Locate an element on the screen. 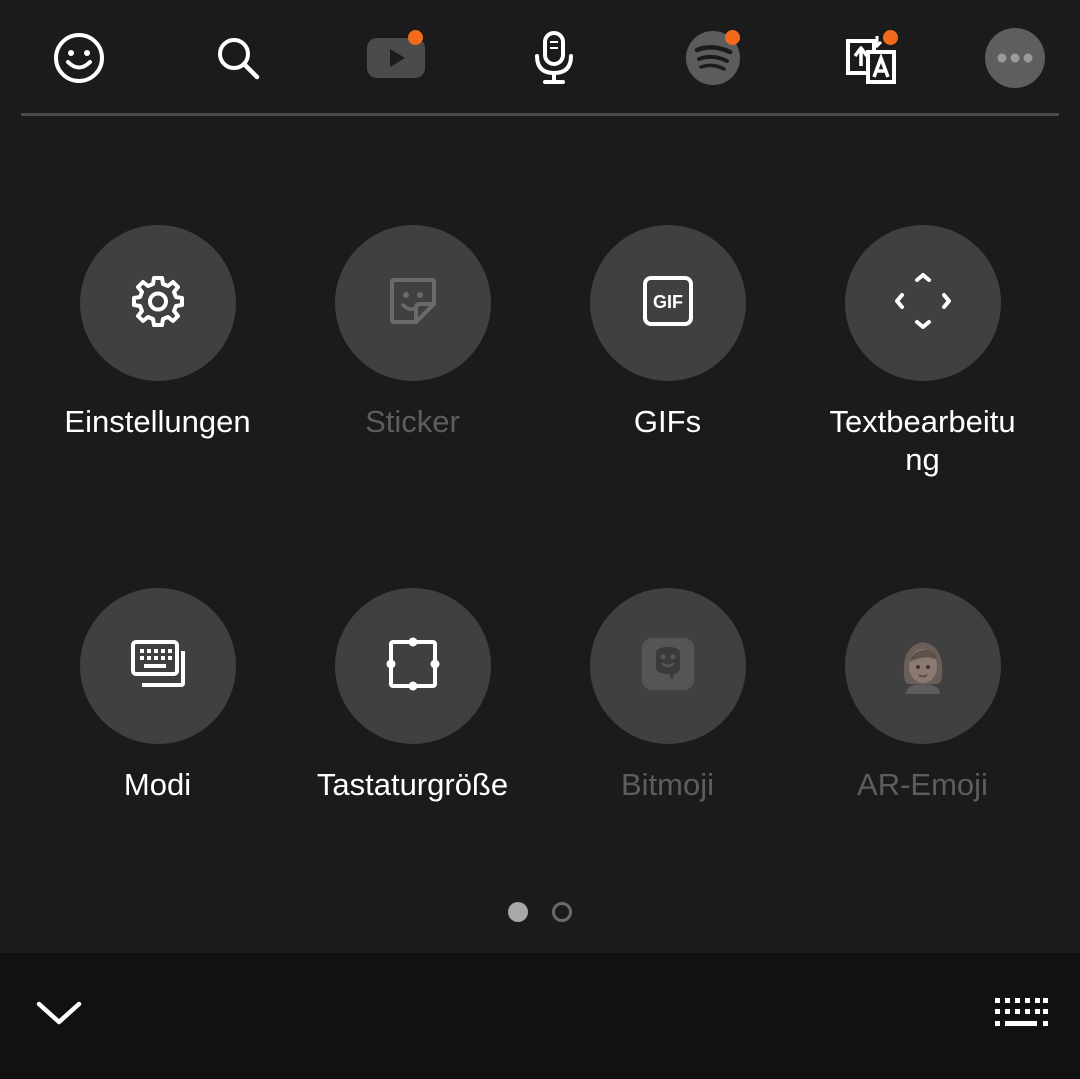 The image size is (1080, 1079). bitmoji-icon is located at coordinates (668, 666).